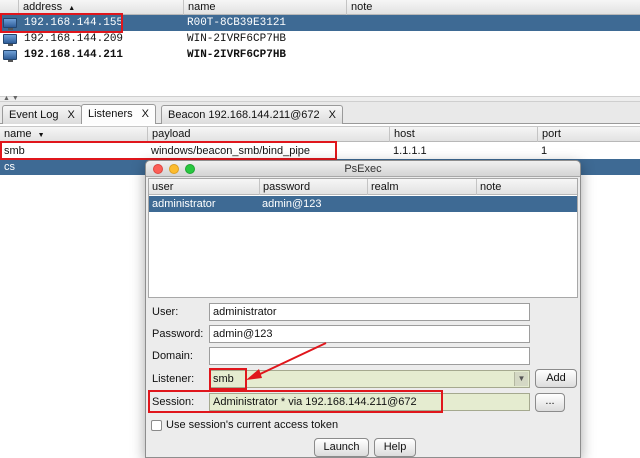 This screenshot has width=640, height=458. I want to click on tab-event-log: Event Log X, so click(42, 114).